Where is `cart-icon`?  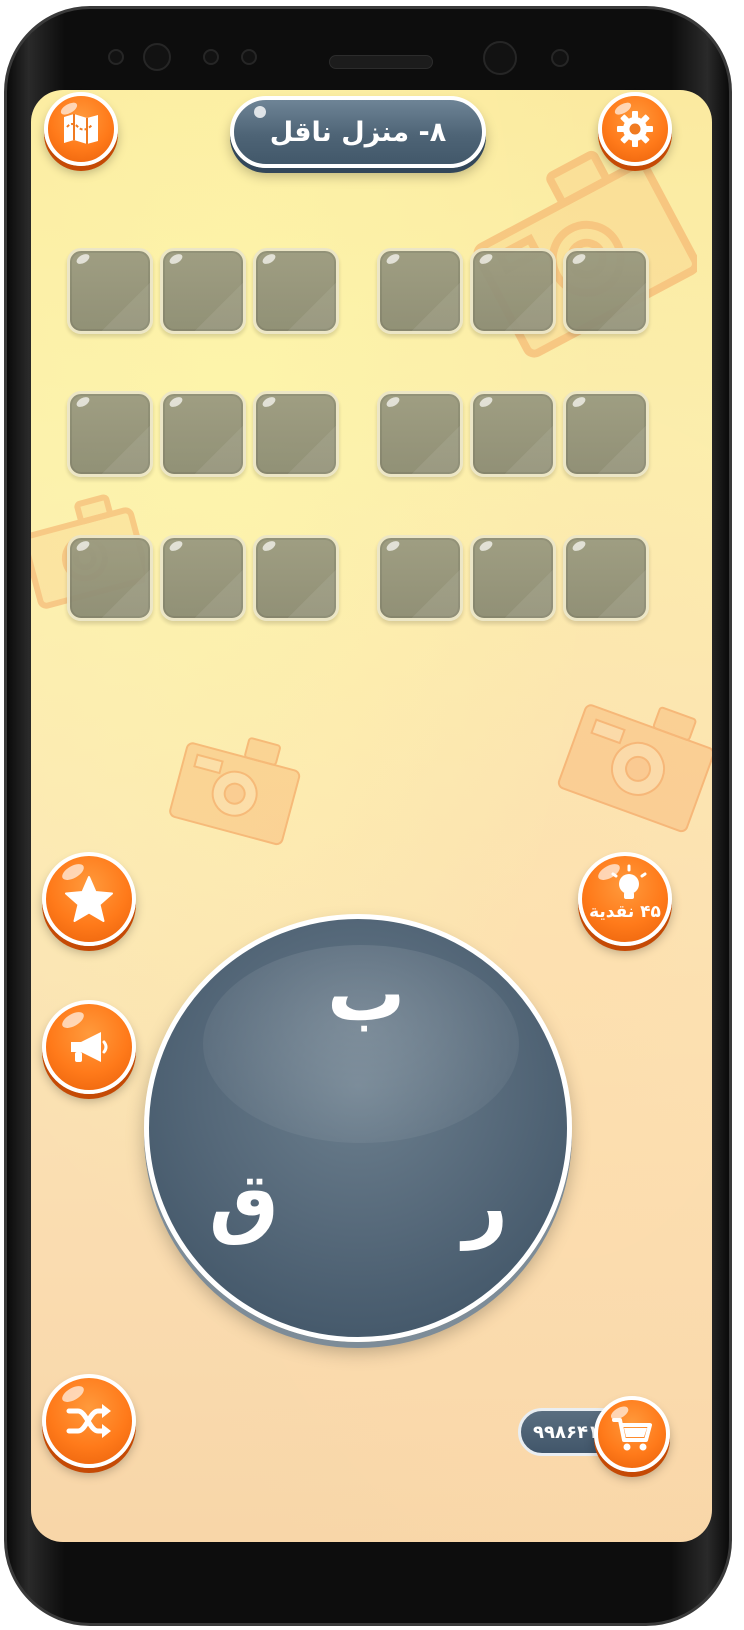
cart-icon is located at coordinates (632, 1434).